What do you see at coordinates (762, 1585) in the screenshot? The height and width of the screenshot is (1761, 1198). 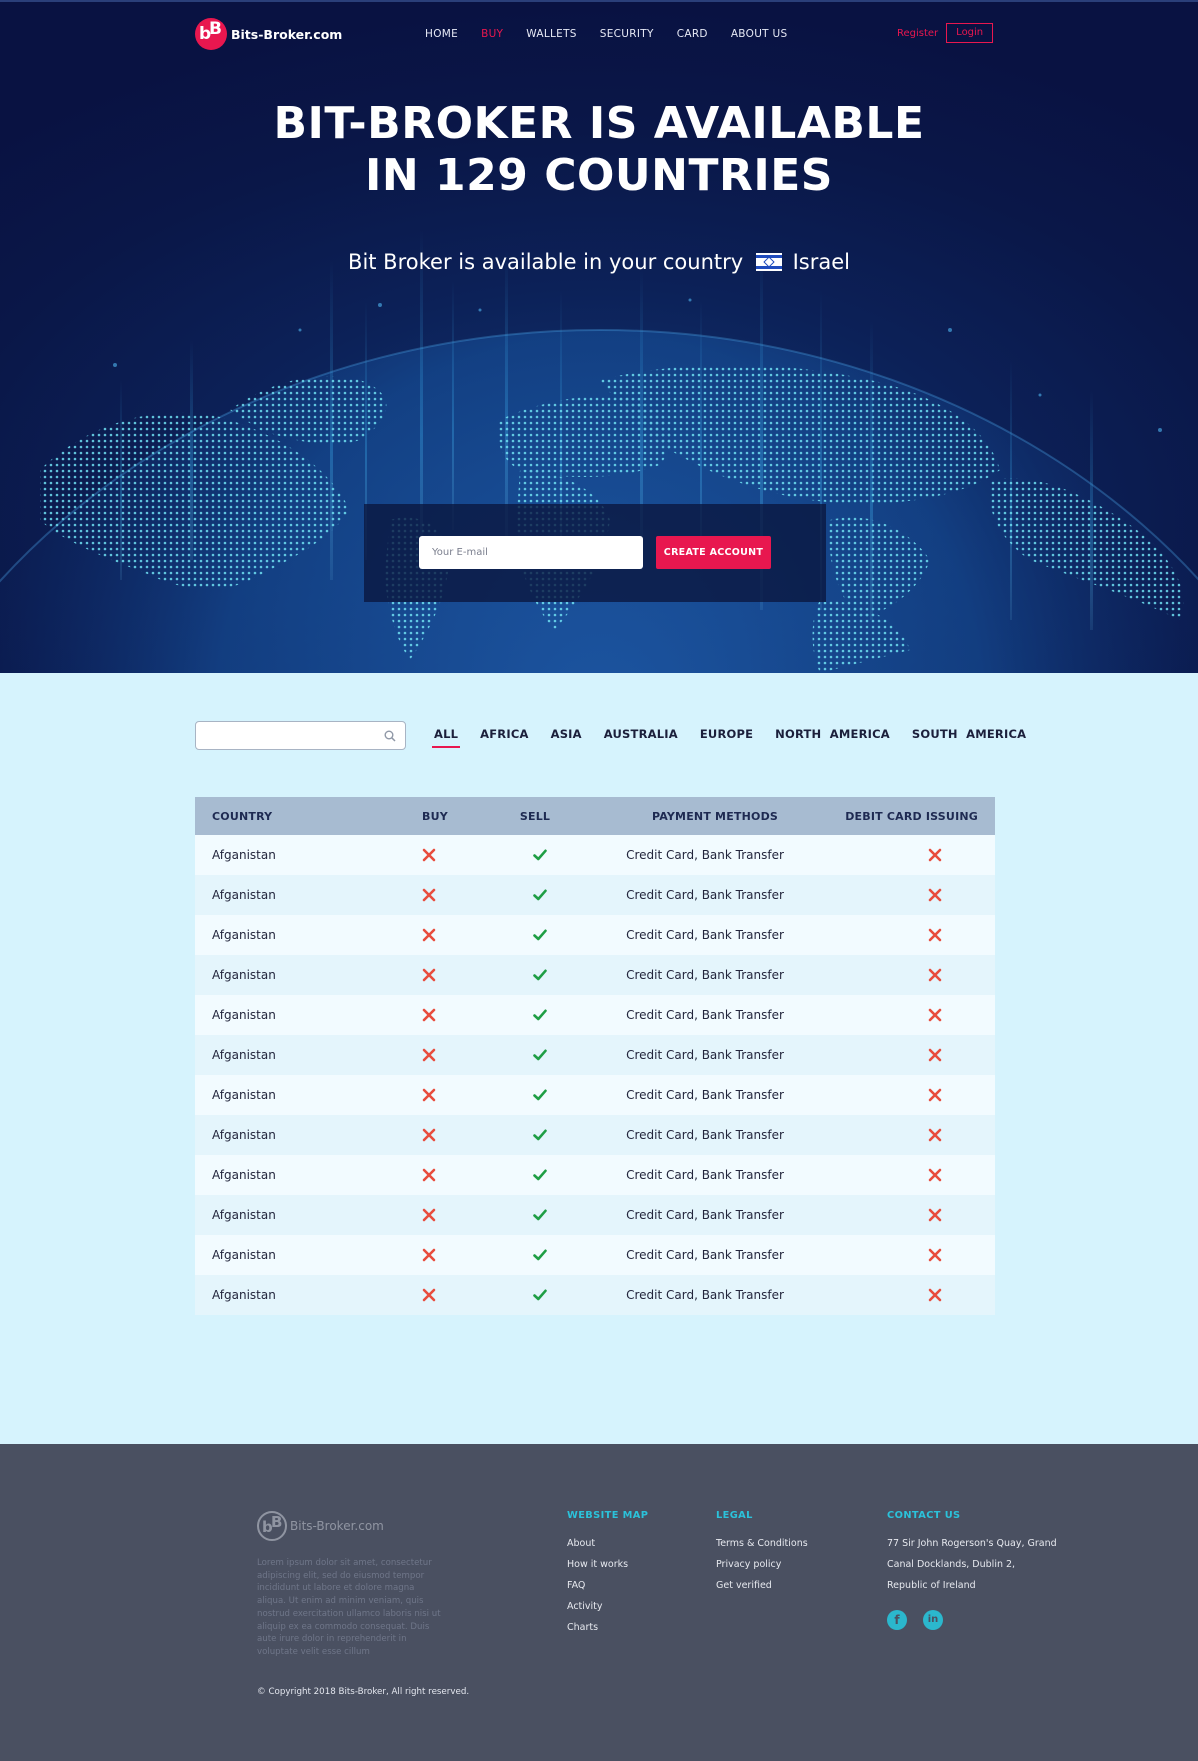 I see `footer-link-get-verified: Get verified` at bounding box center [762, 1585].